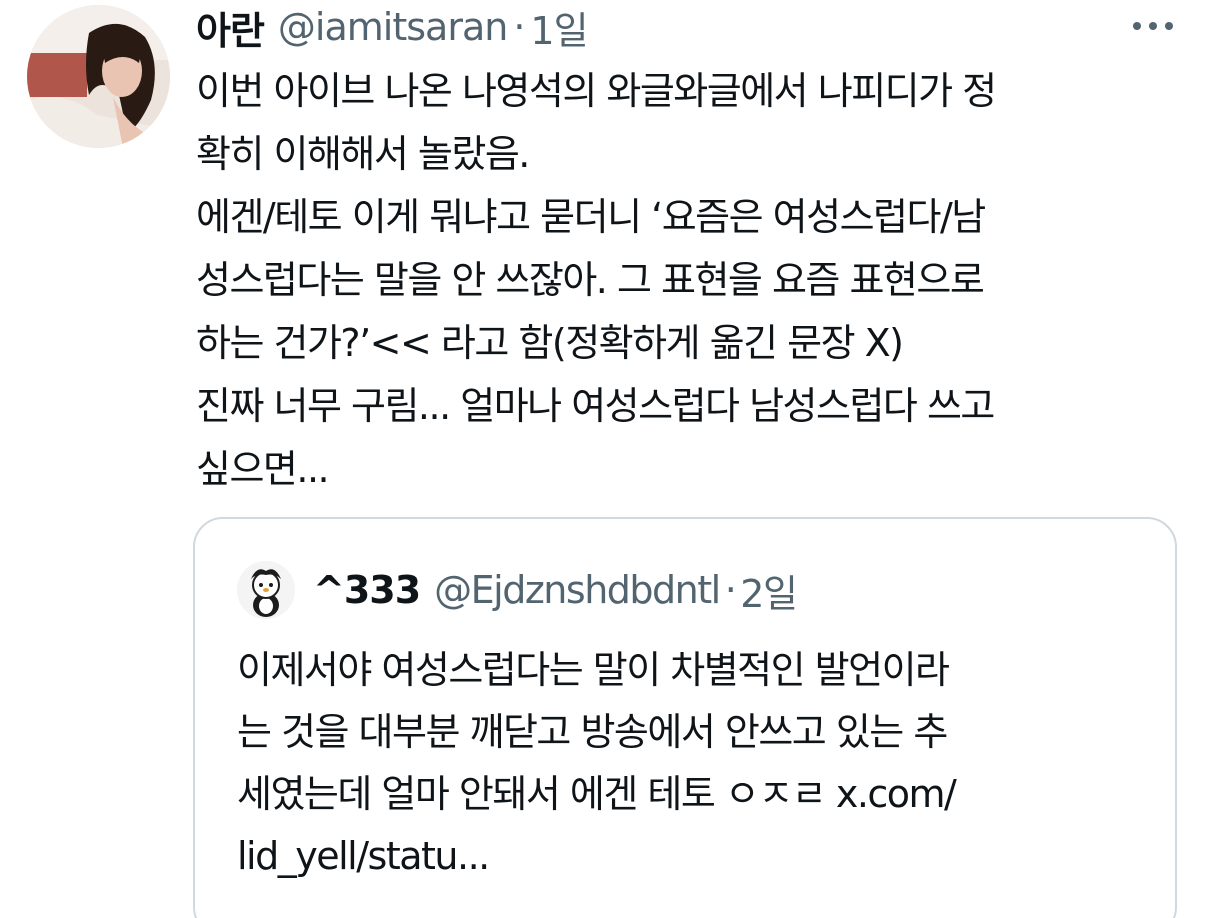  What do you see at coordinates (595, 406) in the screenshot?
I see `tweet-text-line: 진짜 너무 구림... 얼마나 여성스럽다 남성스럽다 쓰고` at bounding box center [595, 406].